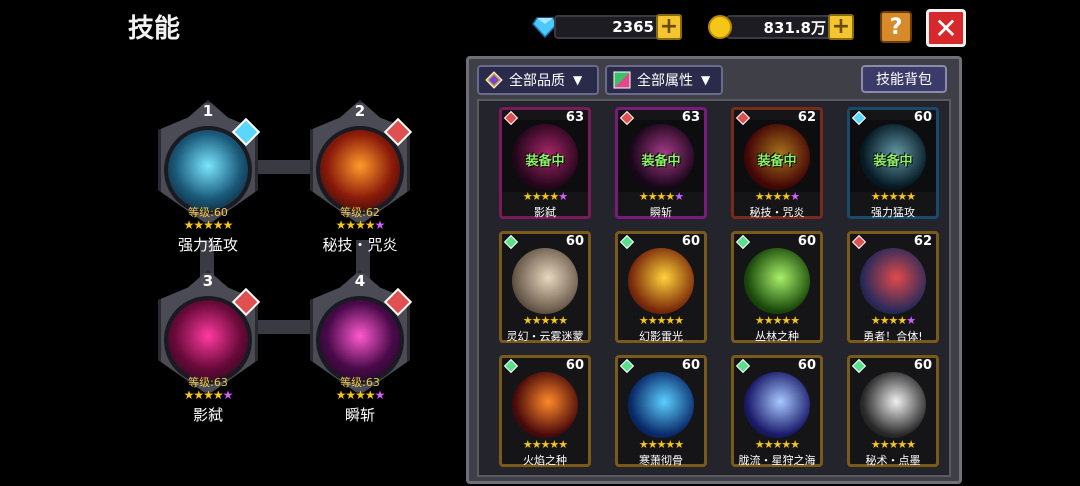 Image resolution: width=1080 pixels, height=486 pixels. I want to click on skill-card: 62 ★★★★★ 勇者！合体!, so click(893, 287).